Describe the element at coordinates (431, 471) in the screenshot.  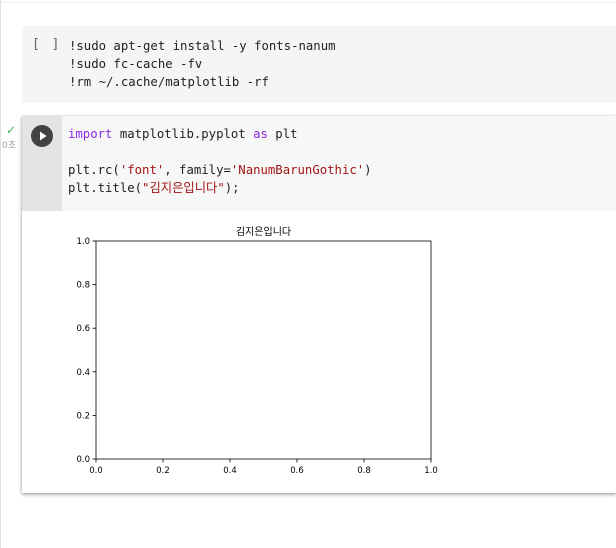
I see `x-tick-label: 1.0` at that location.